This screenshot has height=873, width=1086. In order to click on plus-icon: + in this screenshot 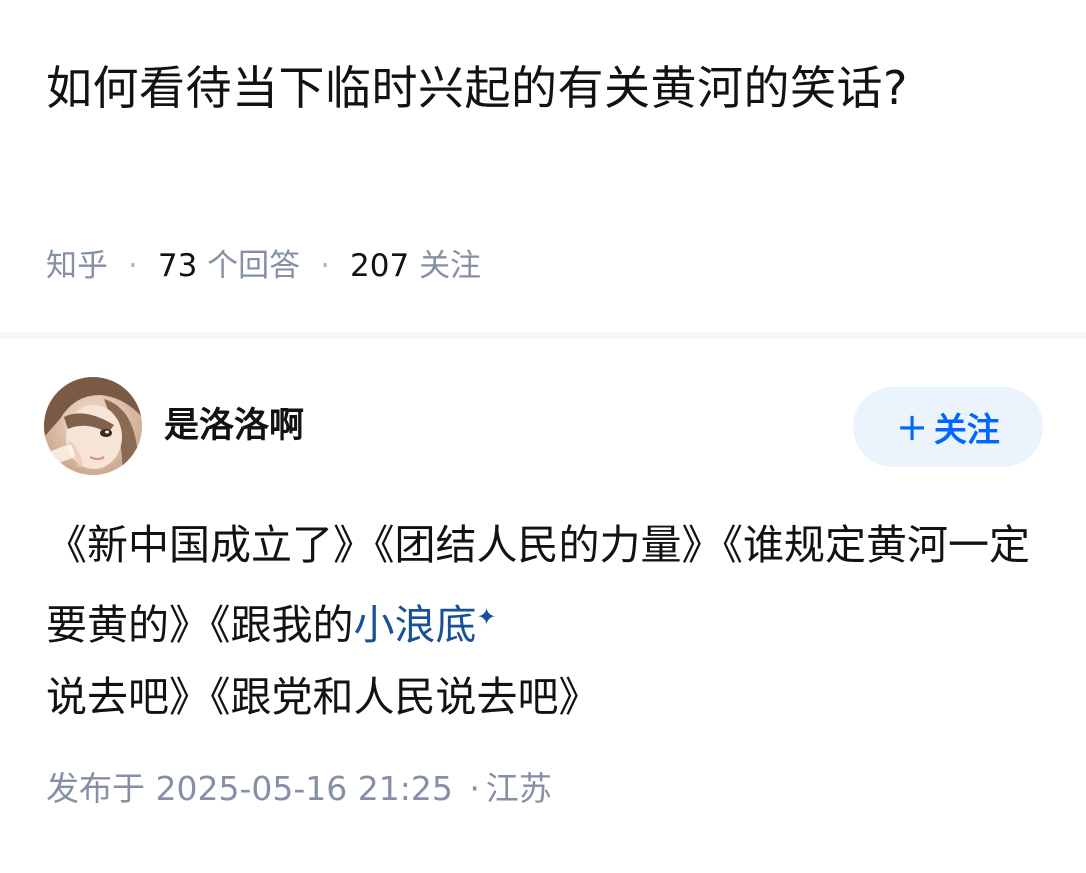, I will do `click(912, 427)`.